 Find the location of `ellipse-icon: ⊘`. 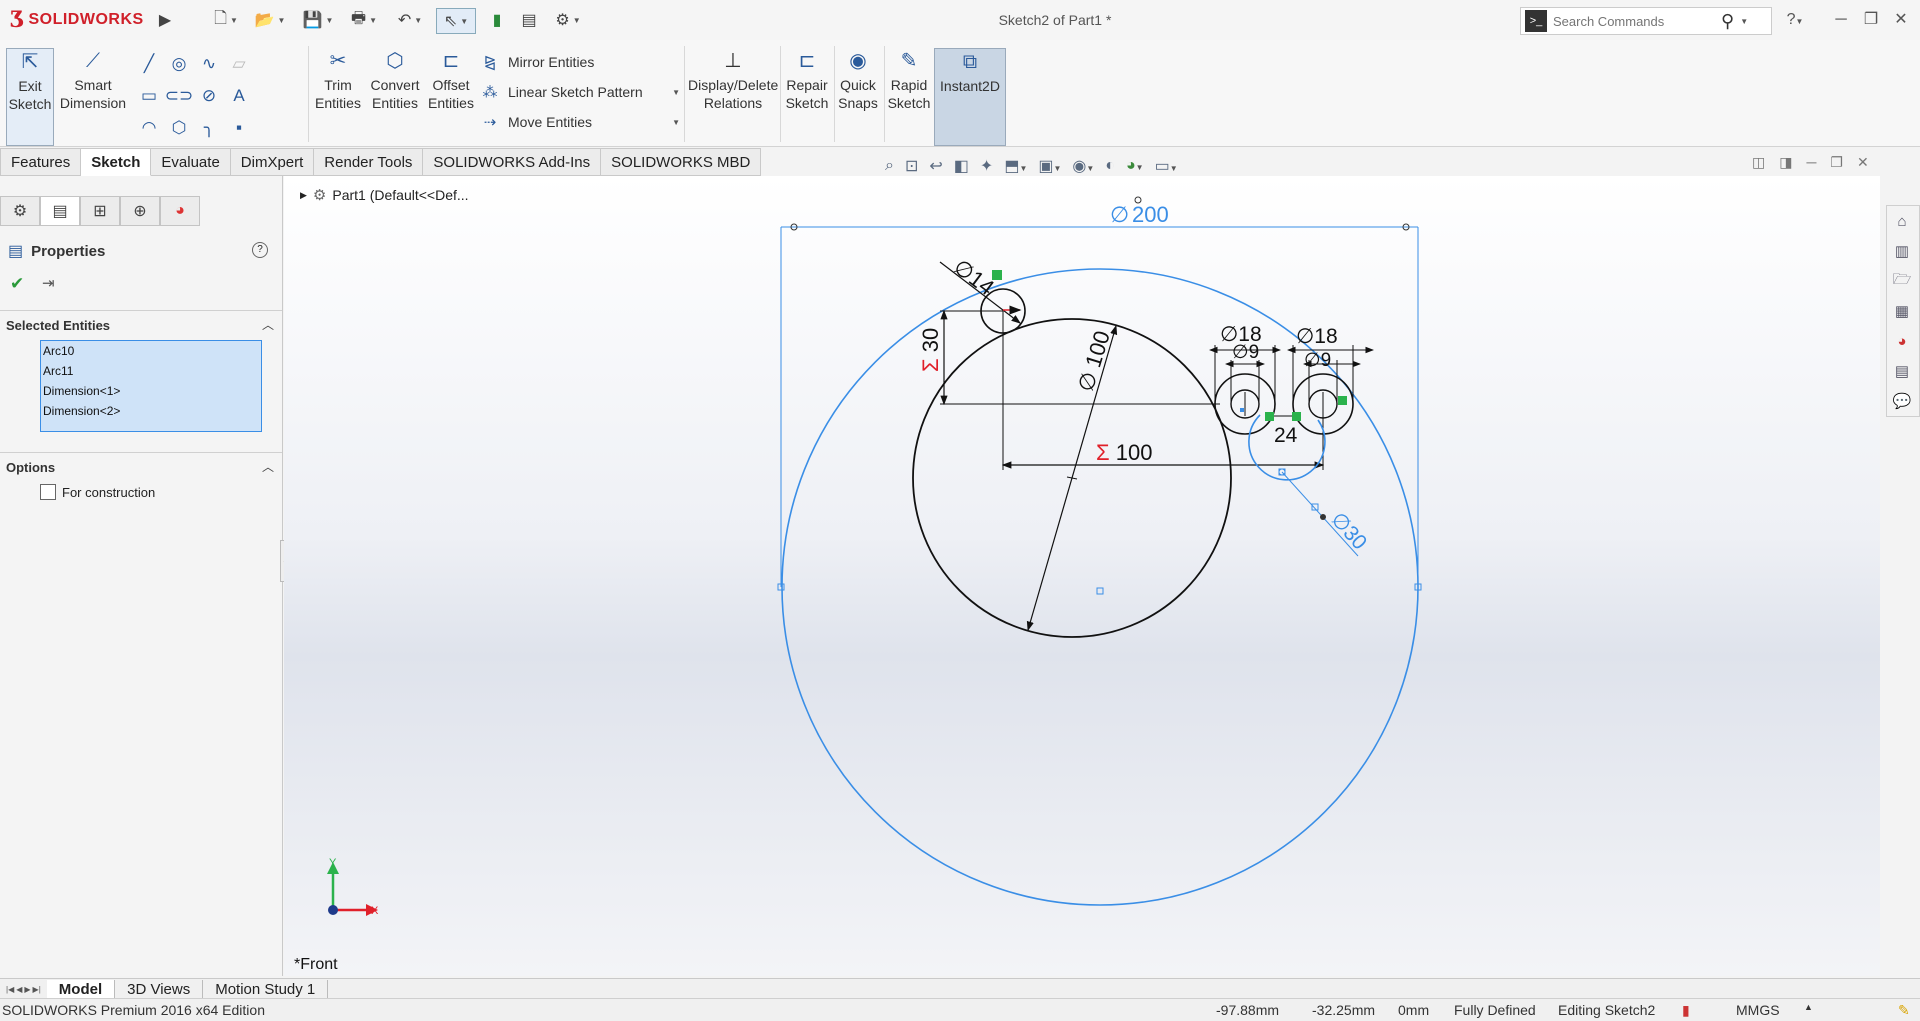

ellipse-icon: ⊘ is located at coordinates (209, 96).